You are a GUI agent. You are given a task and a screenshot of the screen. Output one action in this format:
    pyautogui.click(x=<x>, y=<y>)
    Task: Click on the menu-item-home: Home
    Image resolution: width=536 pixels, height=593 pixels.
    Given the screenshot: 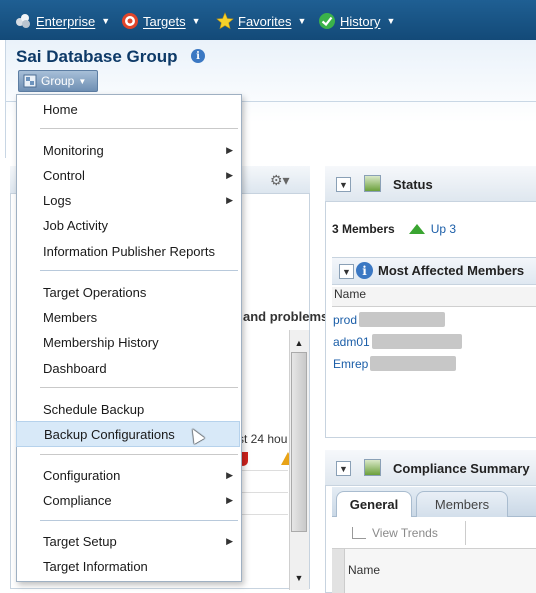 What is the action you would take?
    pyautogui.click(x=128, y=109)
    